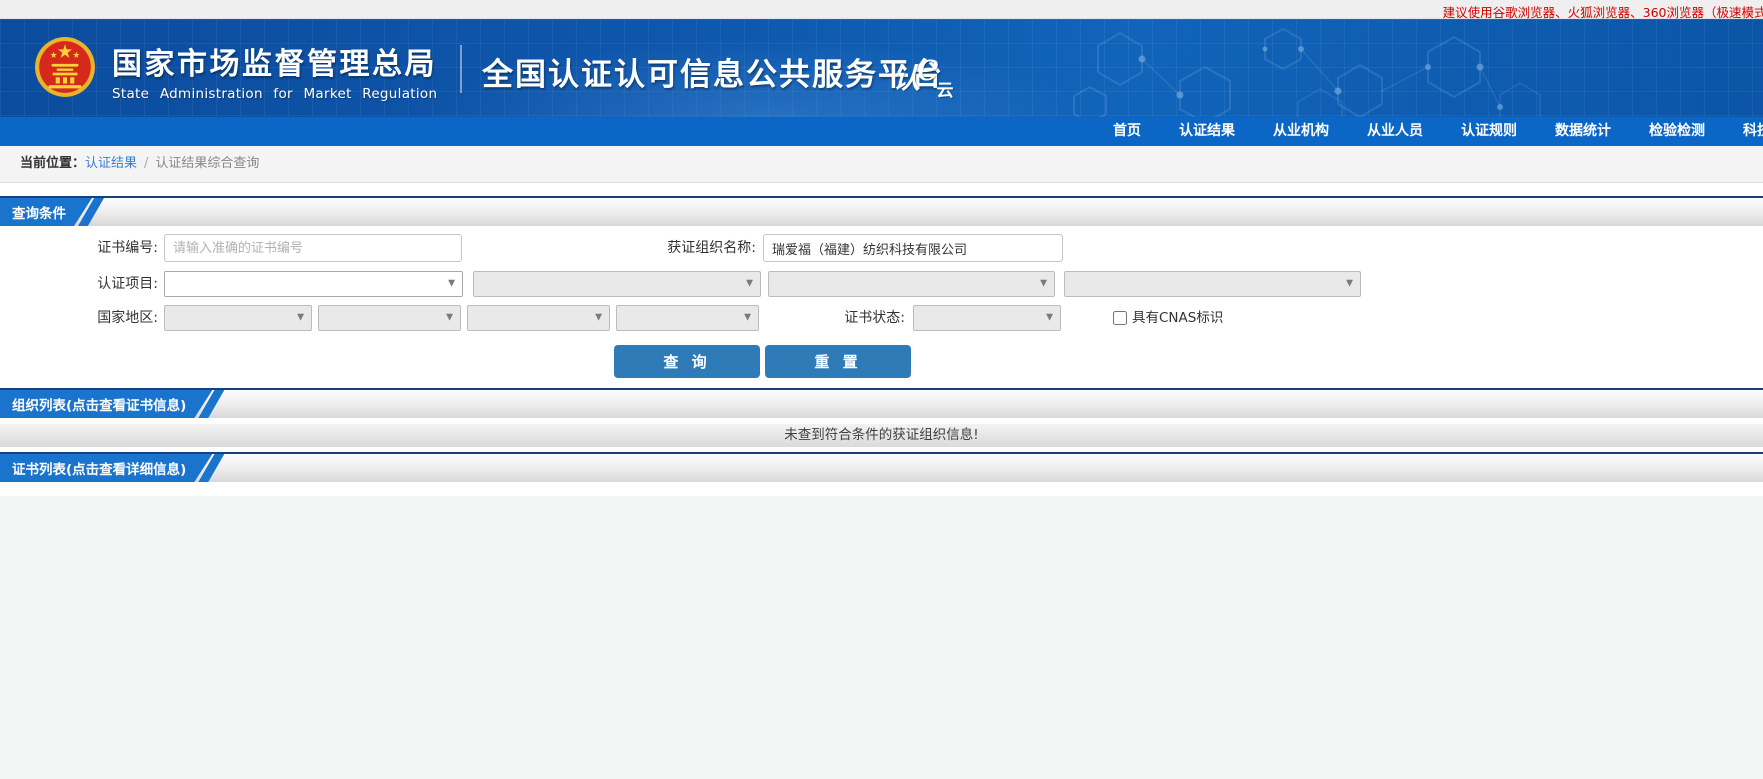 The width and height of the screenshot is (1763, 779). I want to click on org-list-section-bar: 组织列表(点击查看证书信息), so click(881, 403).